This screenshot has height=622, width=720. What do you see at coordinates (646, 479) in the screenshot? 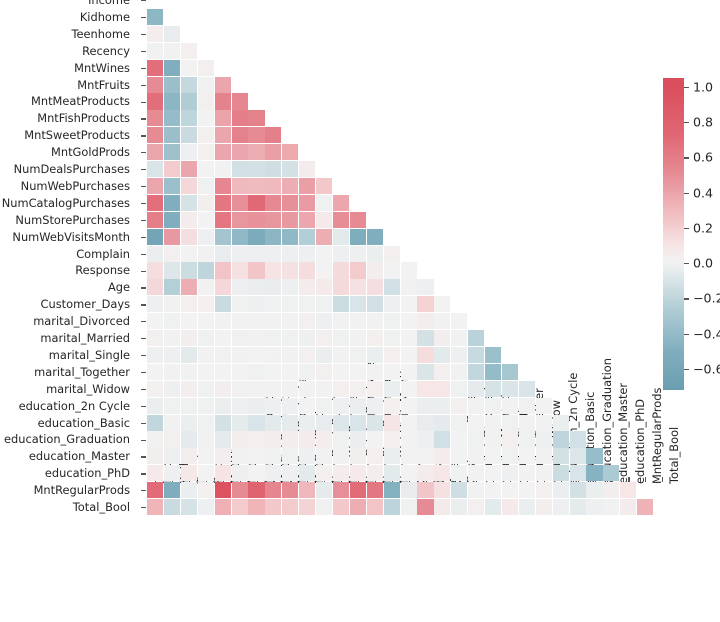
I see `x-axis-tick-mark` at bounding box center [646, 479].